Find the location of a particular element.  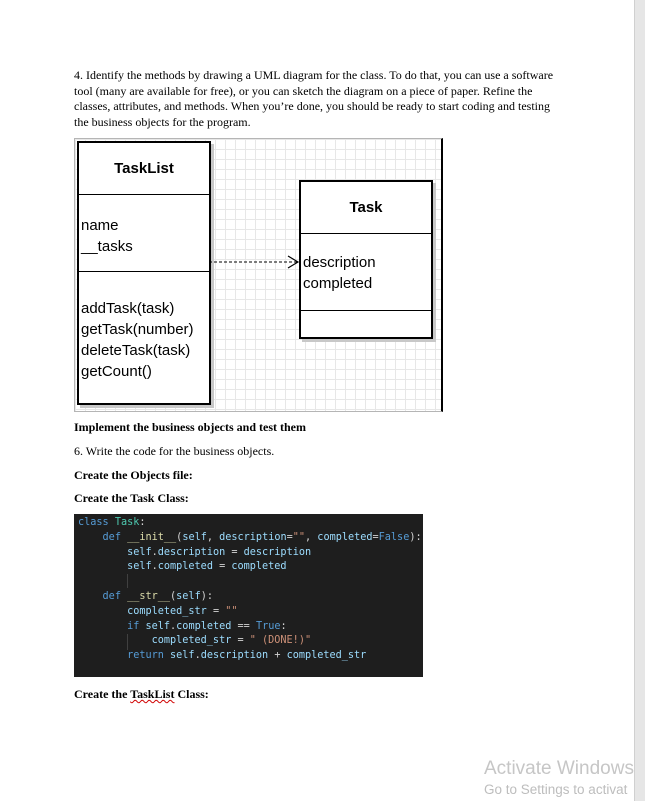

code-line: class Task: is located at coordinates (112, 522).